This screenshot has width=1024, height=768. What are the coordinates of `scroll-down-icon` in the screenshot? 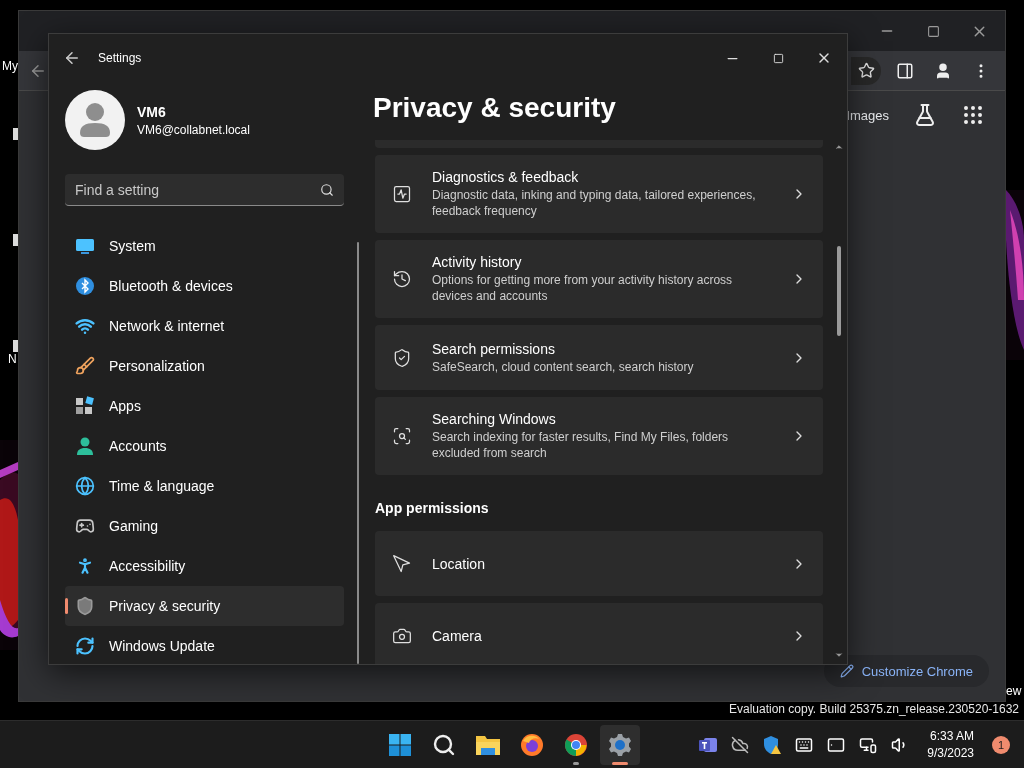 It's located at (839, 655).